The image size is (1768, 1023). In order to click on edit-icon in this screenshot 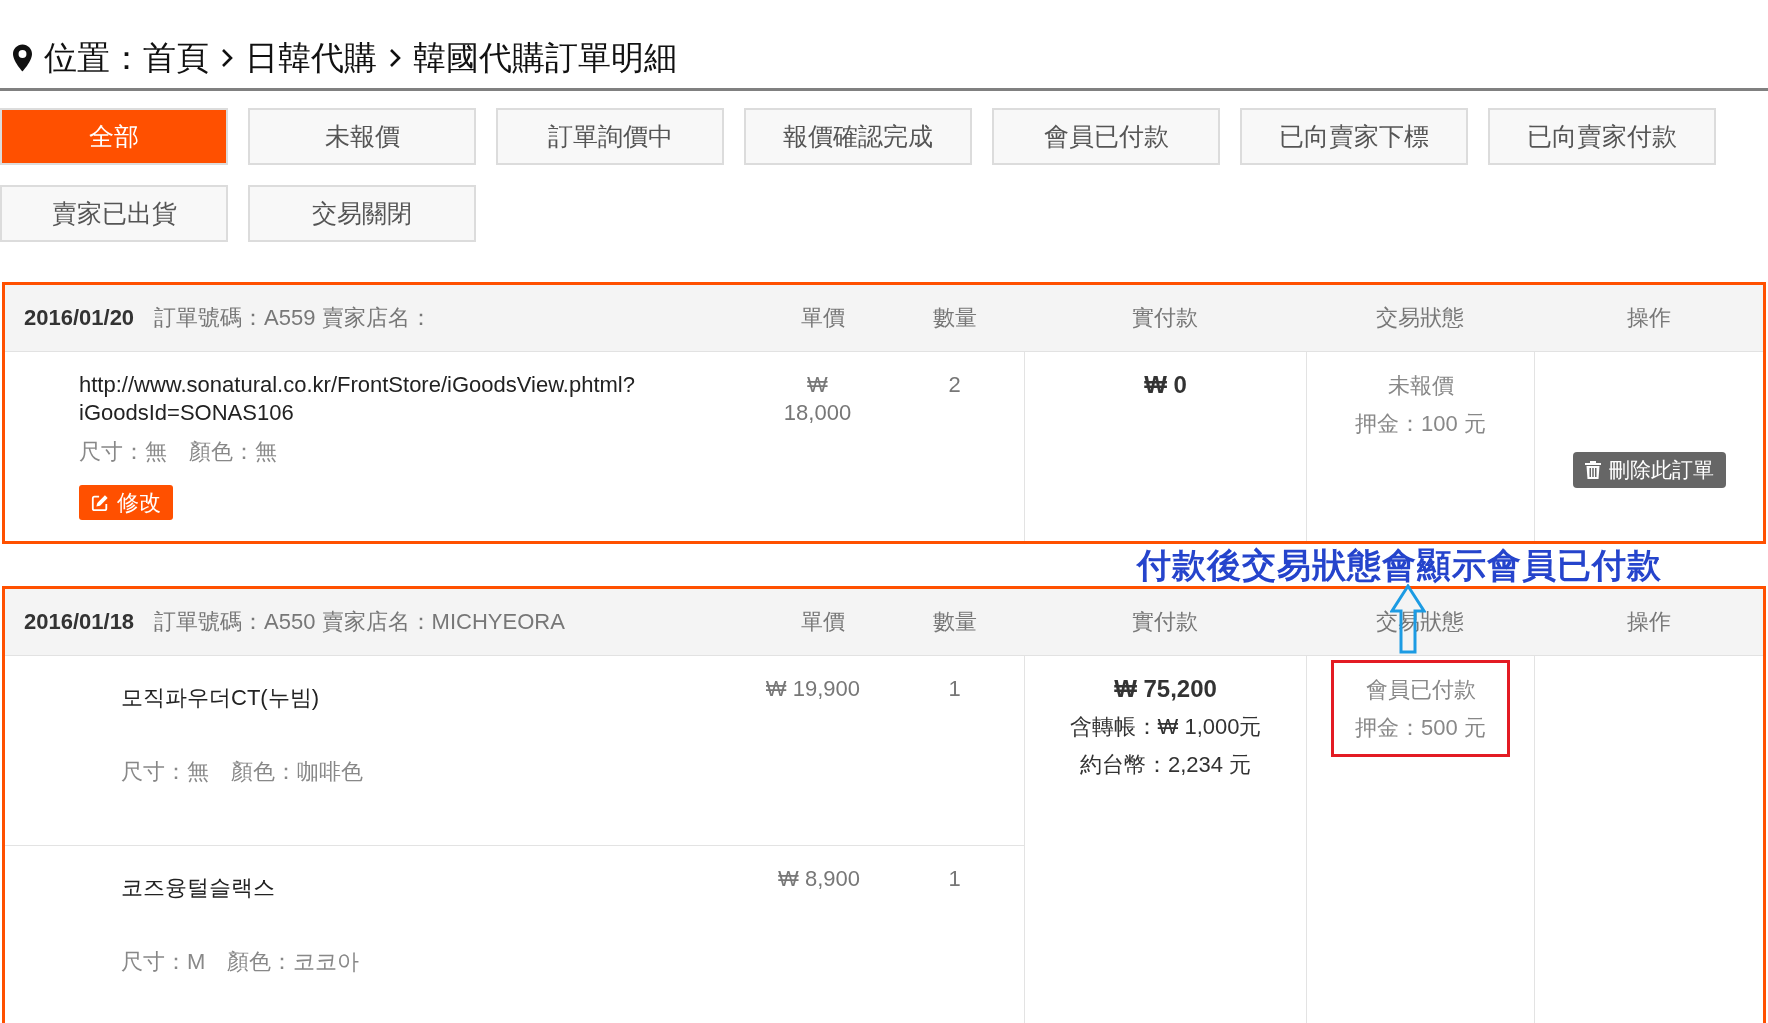, I will do `click(100, 502)`.